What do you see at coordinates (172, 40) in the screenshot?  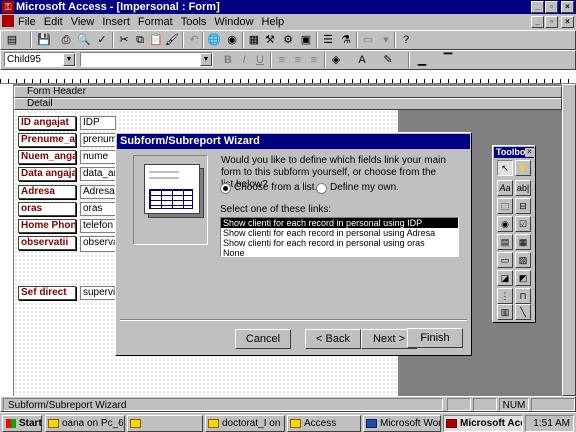 I see `format-painter-icon: 🖌` at bounding box center [172, 40].